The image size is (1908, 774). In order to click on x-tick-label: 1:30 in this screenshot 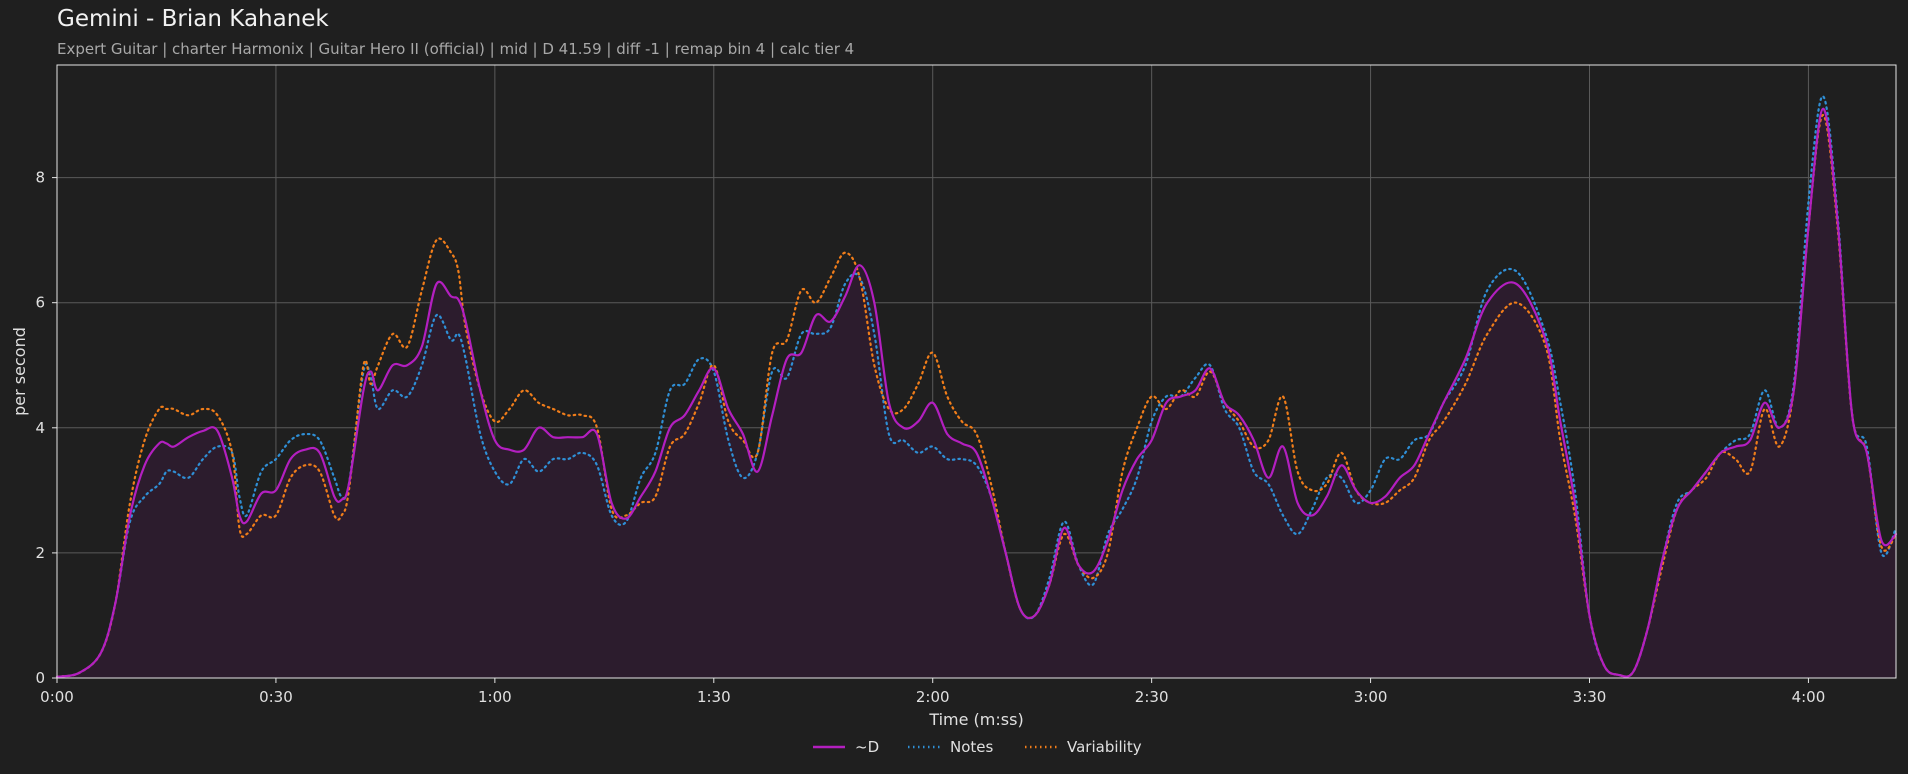, I will do `click(714, 697)`.